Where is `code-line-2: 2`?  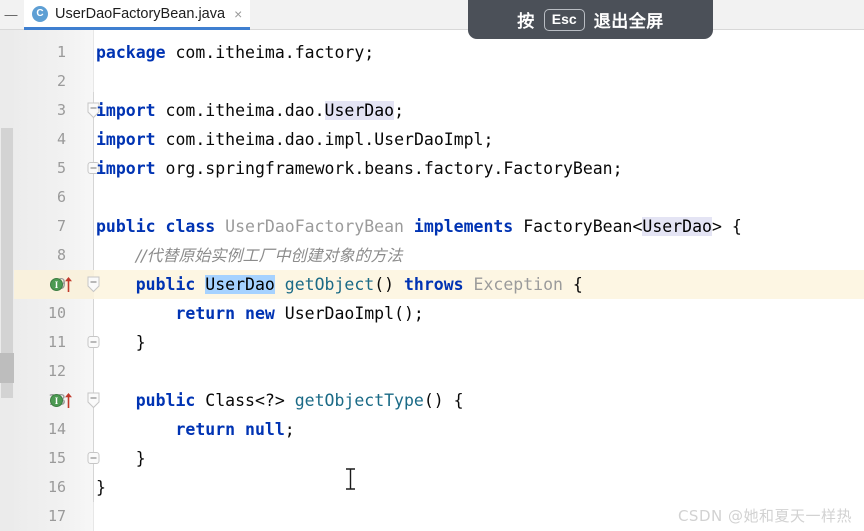
code-line-2: 2 is located at coordinates (432, 81).